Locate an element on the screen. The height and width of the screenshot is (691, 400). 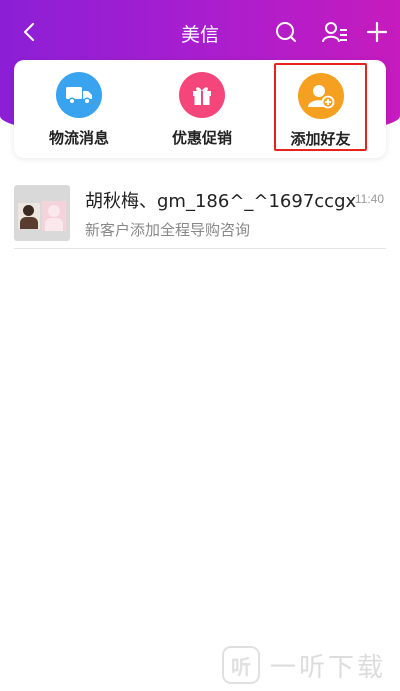
add-friend-icon-circle is located at coordinates (320, 96).